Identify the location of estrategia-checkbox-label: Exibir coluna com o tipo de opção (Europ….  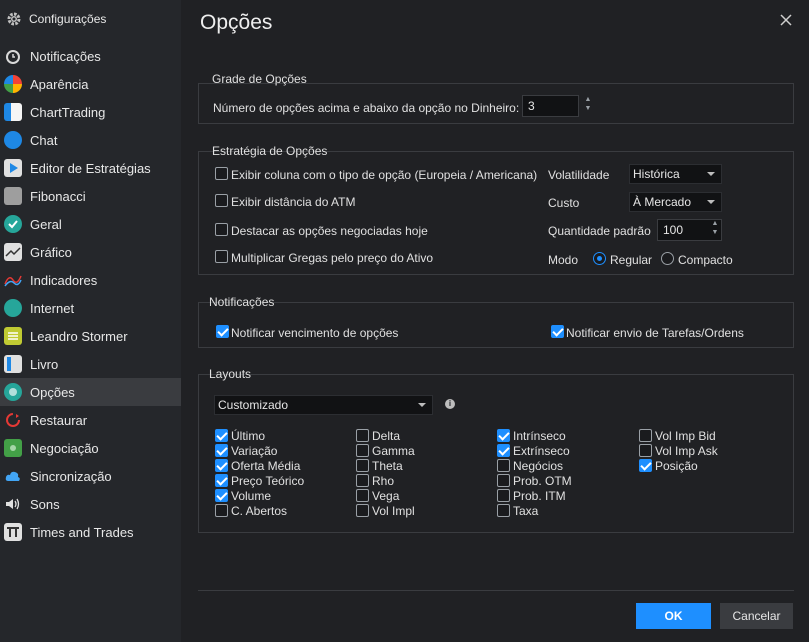
(384, 175).